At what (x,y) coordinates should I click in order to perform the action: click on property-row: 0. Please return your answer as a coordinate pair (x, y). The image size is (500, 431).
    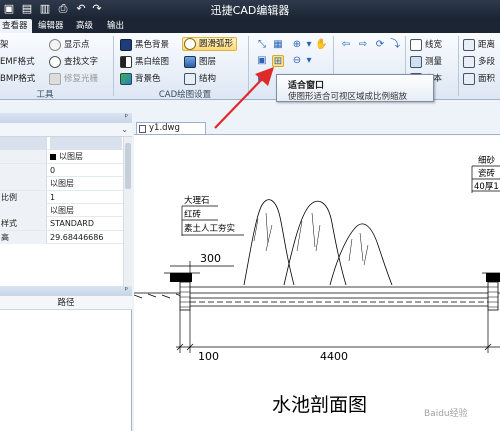
    Looking at the image, I should click on (64, 170).